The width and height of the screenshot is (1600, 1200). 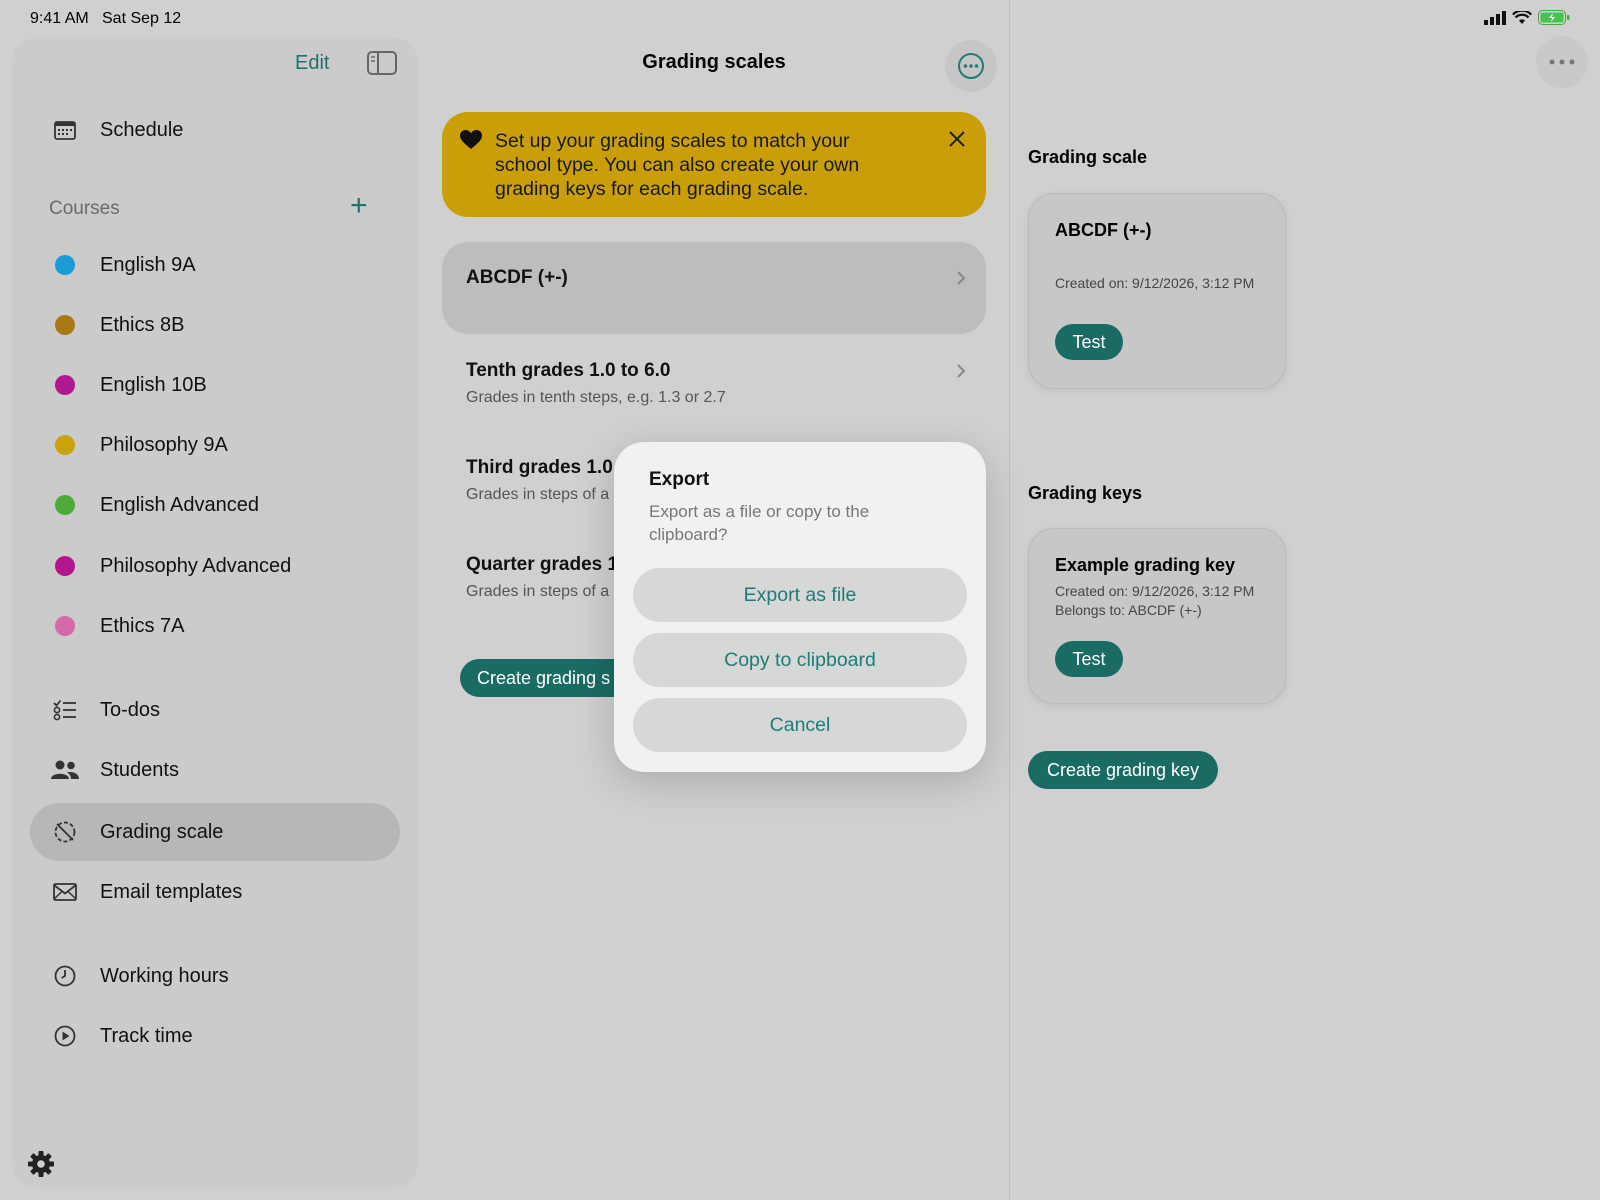 I want to click on grading-icon, so click(x=65, y=832).